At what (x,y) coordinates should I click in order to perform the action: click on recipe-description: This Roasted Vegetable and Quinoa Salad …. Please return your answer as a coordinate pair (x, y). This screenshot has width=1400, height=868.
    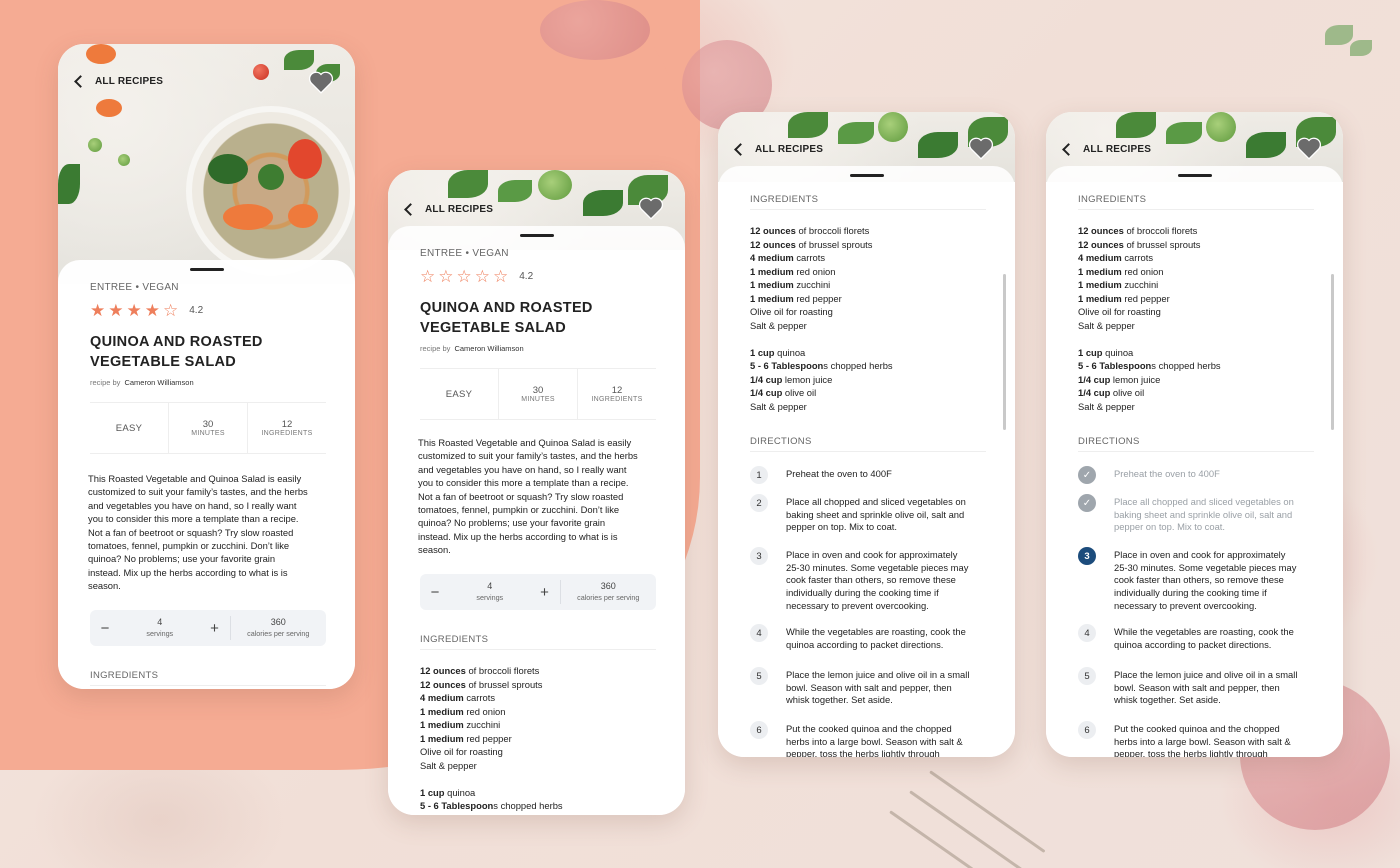
    Looking at the image, I should click on (543, 496).